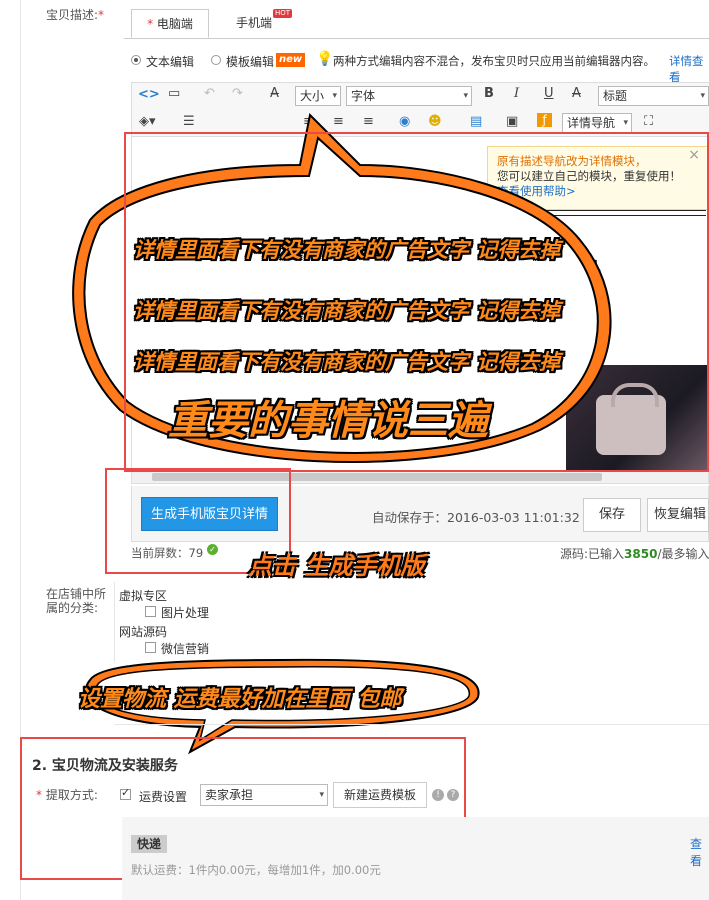 This screenshot has width=709, height=900. I want to click on category-group-virtual: 虚拟专区, so click(143, 596).